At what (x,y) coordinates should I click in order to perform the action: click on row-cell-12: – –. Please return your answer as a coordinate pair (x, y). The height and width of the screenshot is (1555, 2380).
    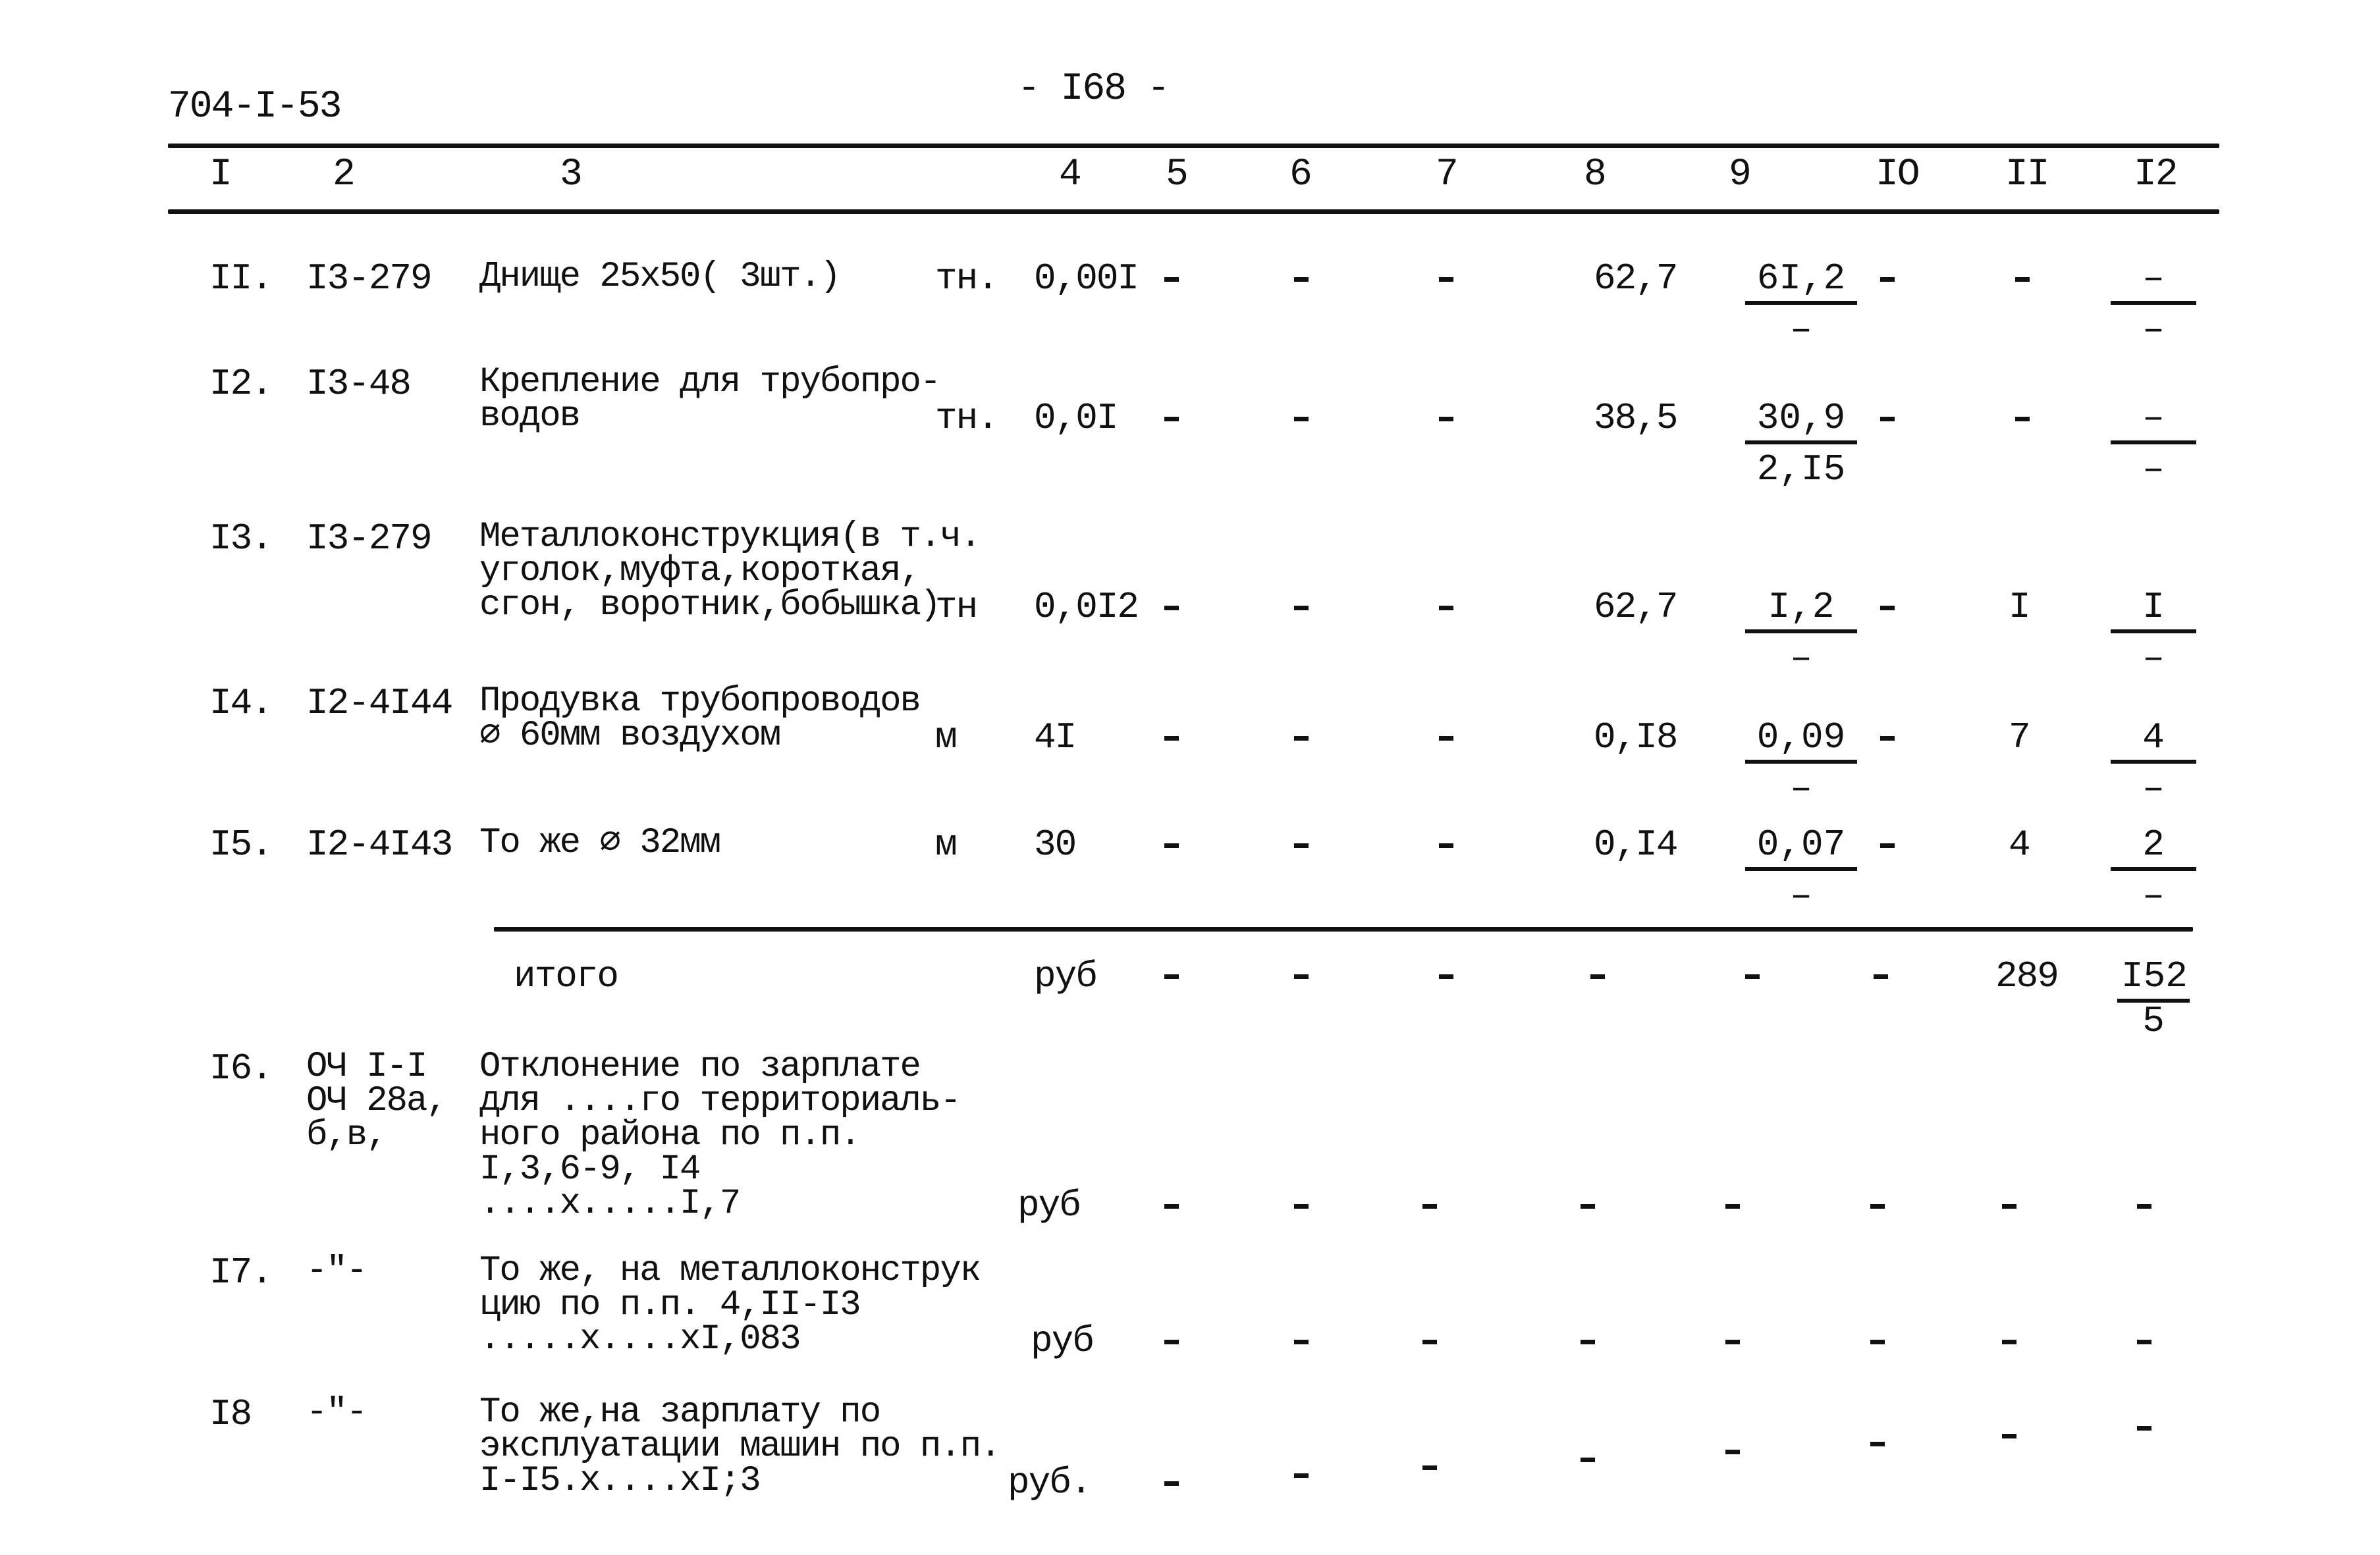
    Looking at the image, I should click on (2153, 304).